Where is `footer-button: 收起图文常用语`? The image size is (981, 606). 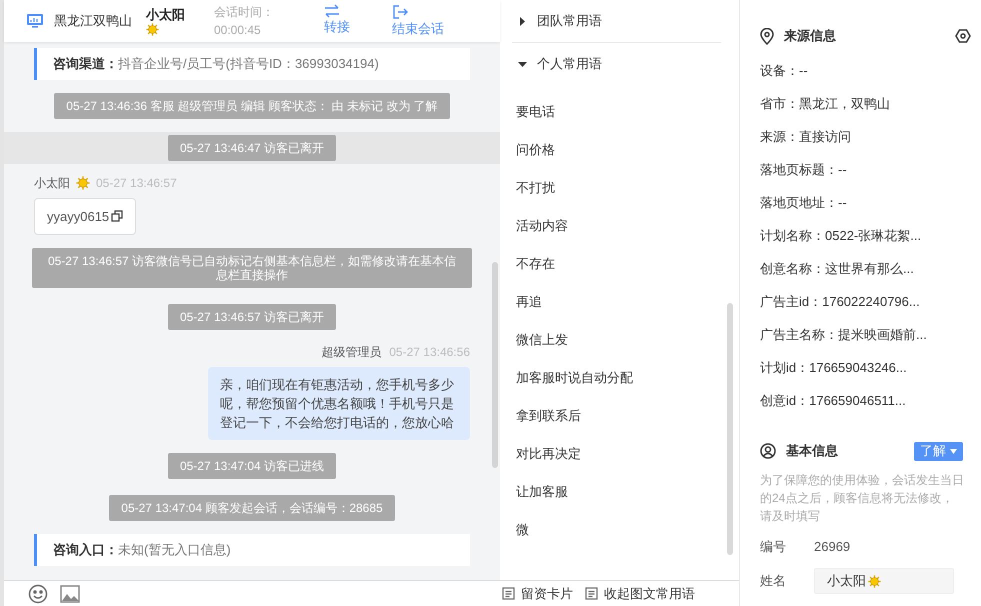
footer-button: 收起图文常用语 is located at coordinates (640, 594).